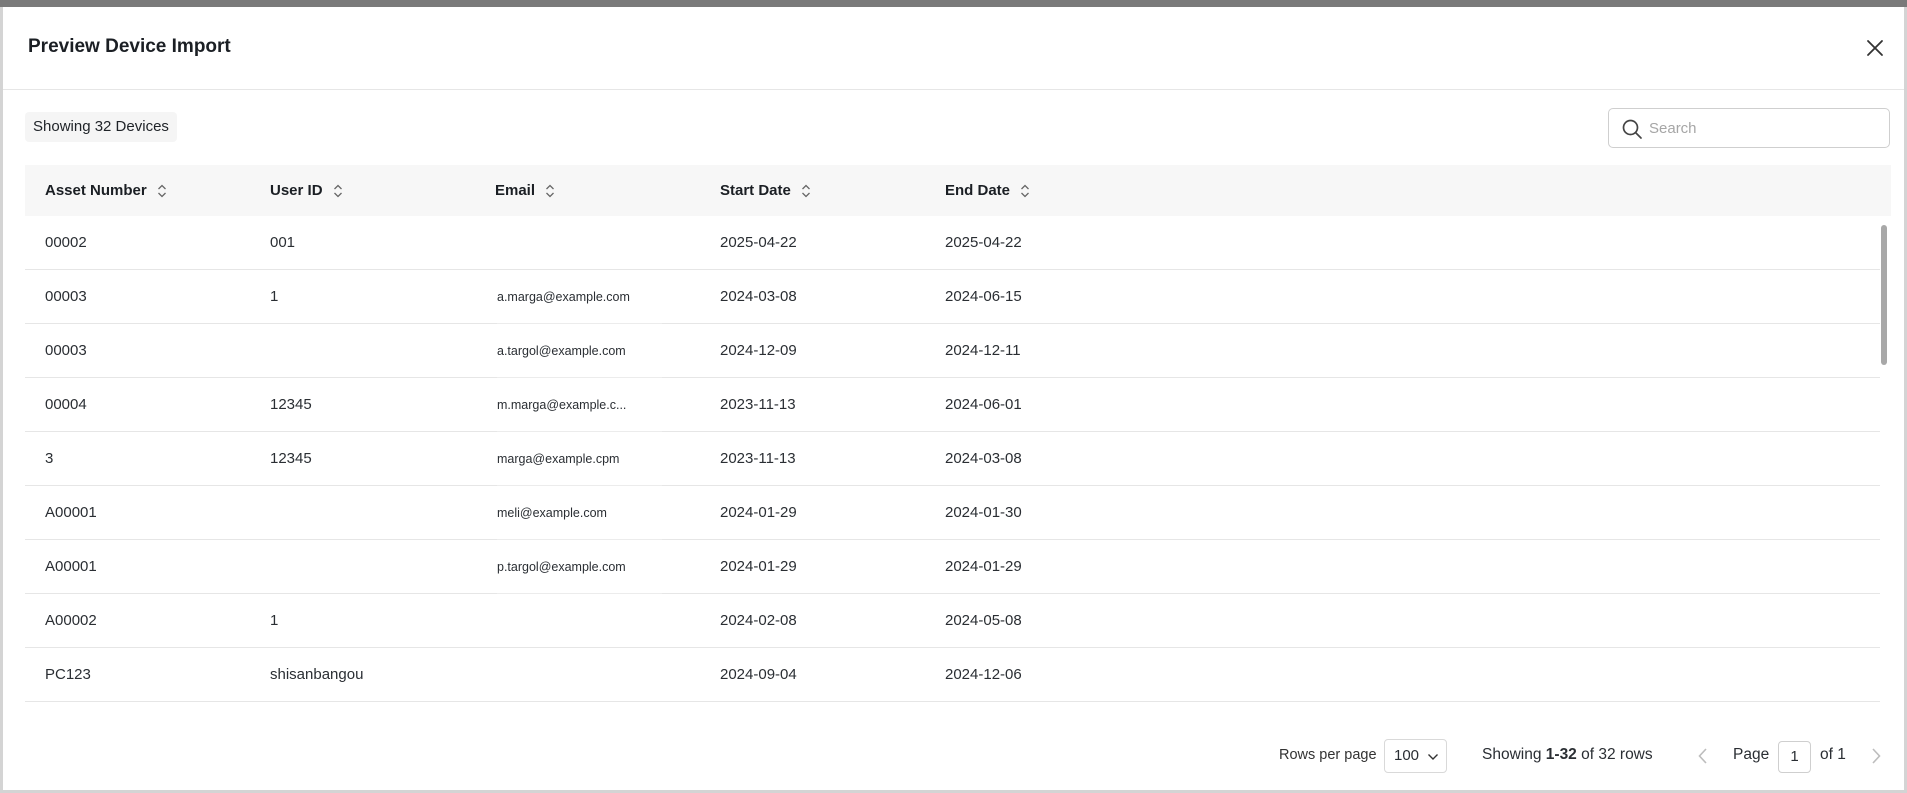 Image resolution: width=1907 pixels, height=793 pixels. I want to click on search-input, so click(1767, 128).